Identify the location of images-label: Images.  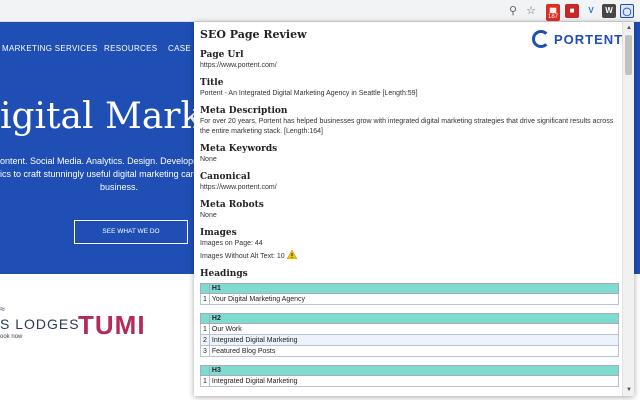
(218, 233).